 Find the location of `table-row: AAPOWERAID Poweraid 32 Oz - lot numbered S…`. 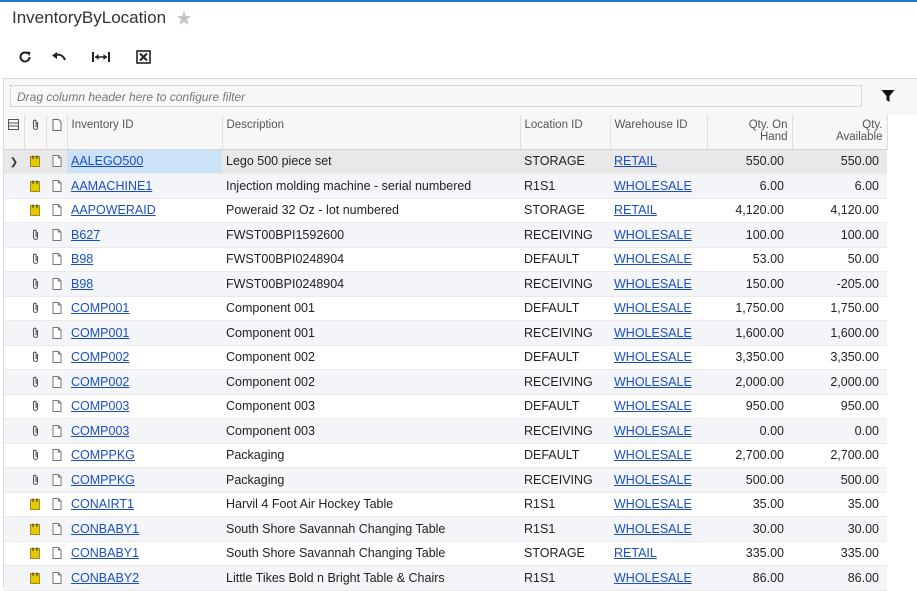

table-row: AAPOWERAID Poweraid 32 Oz - lot numbered S… is located at coordinates (445, 210).